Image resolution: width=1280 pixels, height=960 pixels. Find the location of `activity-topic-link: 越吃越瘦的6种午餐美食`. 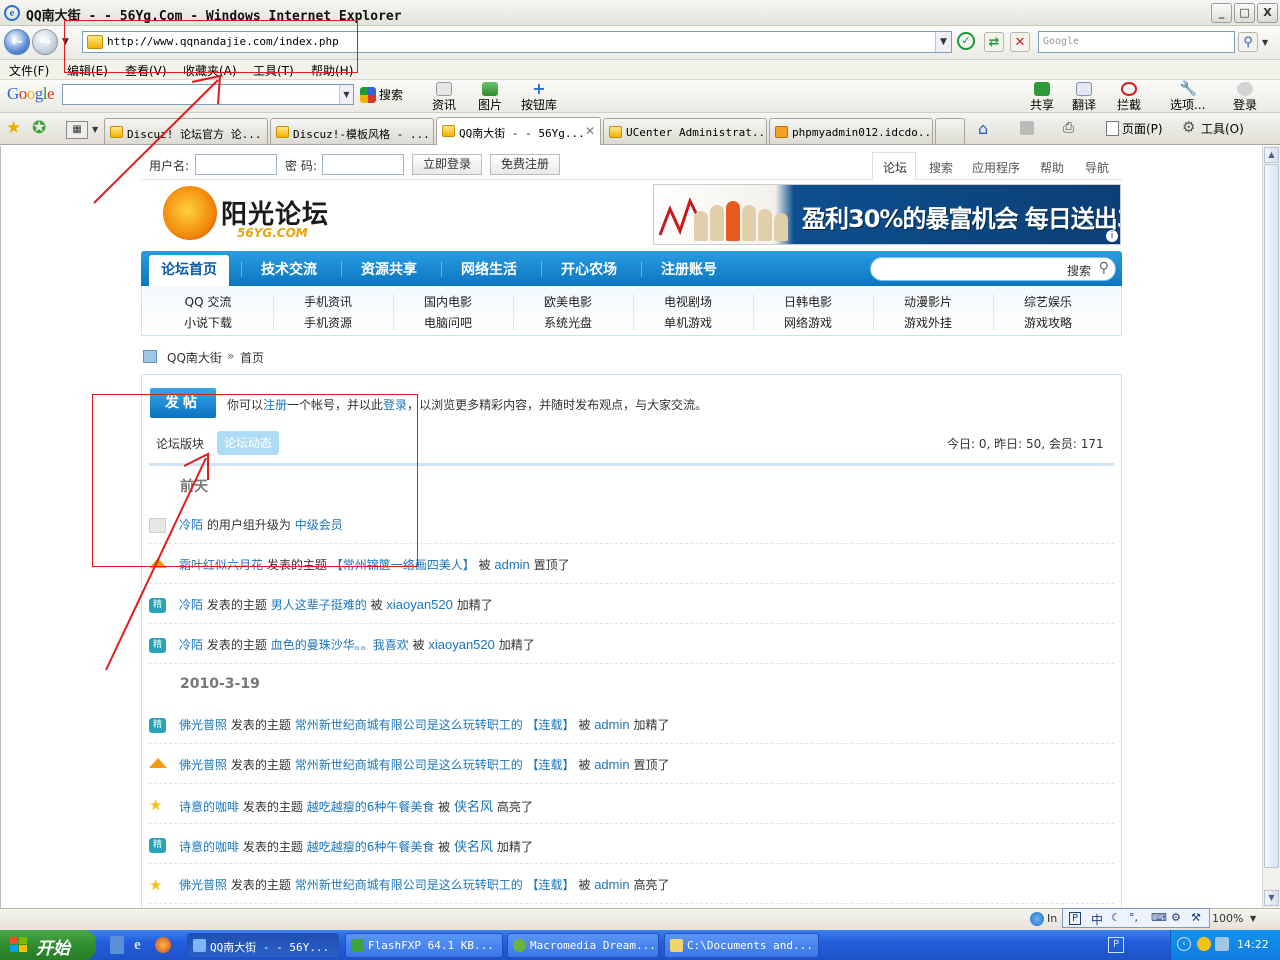

activity-topic-link: 越吃越瘦的6种午餐美食 is located at coordinates (371, 847).